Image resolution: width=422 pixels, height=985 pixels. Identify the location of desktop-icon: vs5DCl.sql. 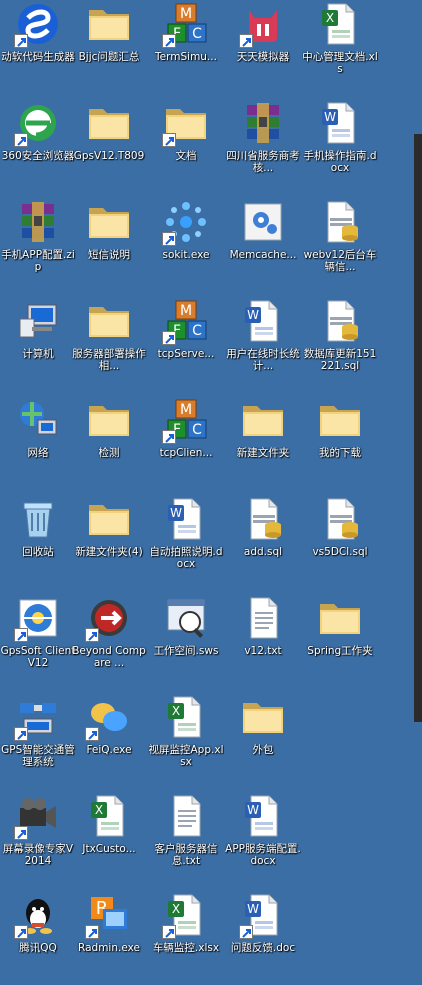
(340, 542).